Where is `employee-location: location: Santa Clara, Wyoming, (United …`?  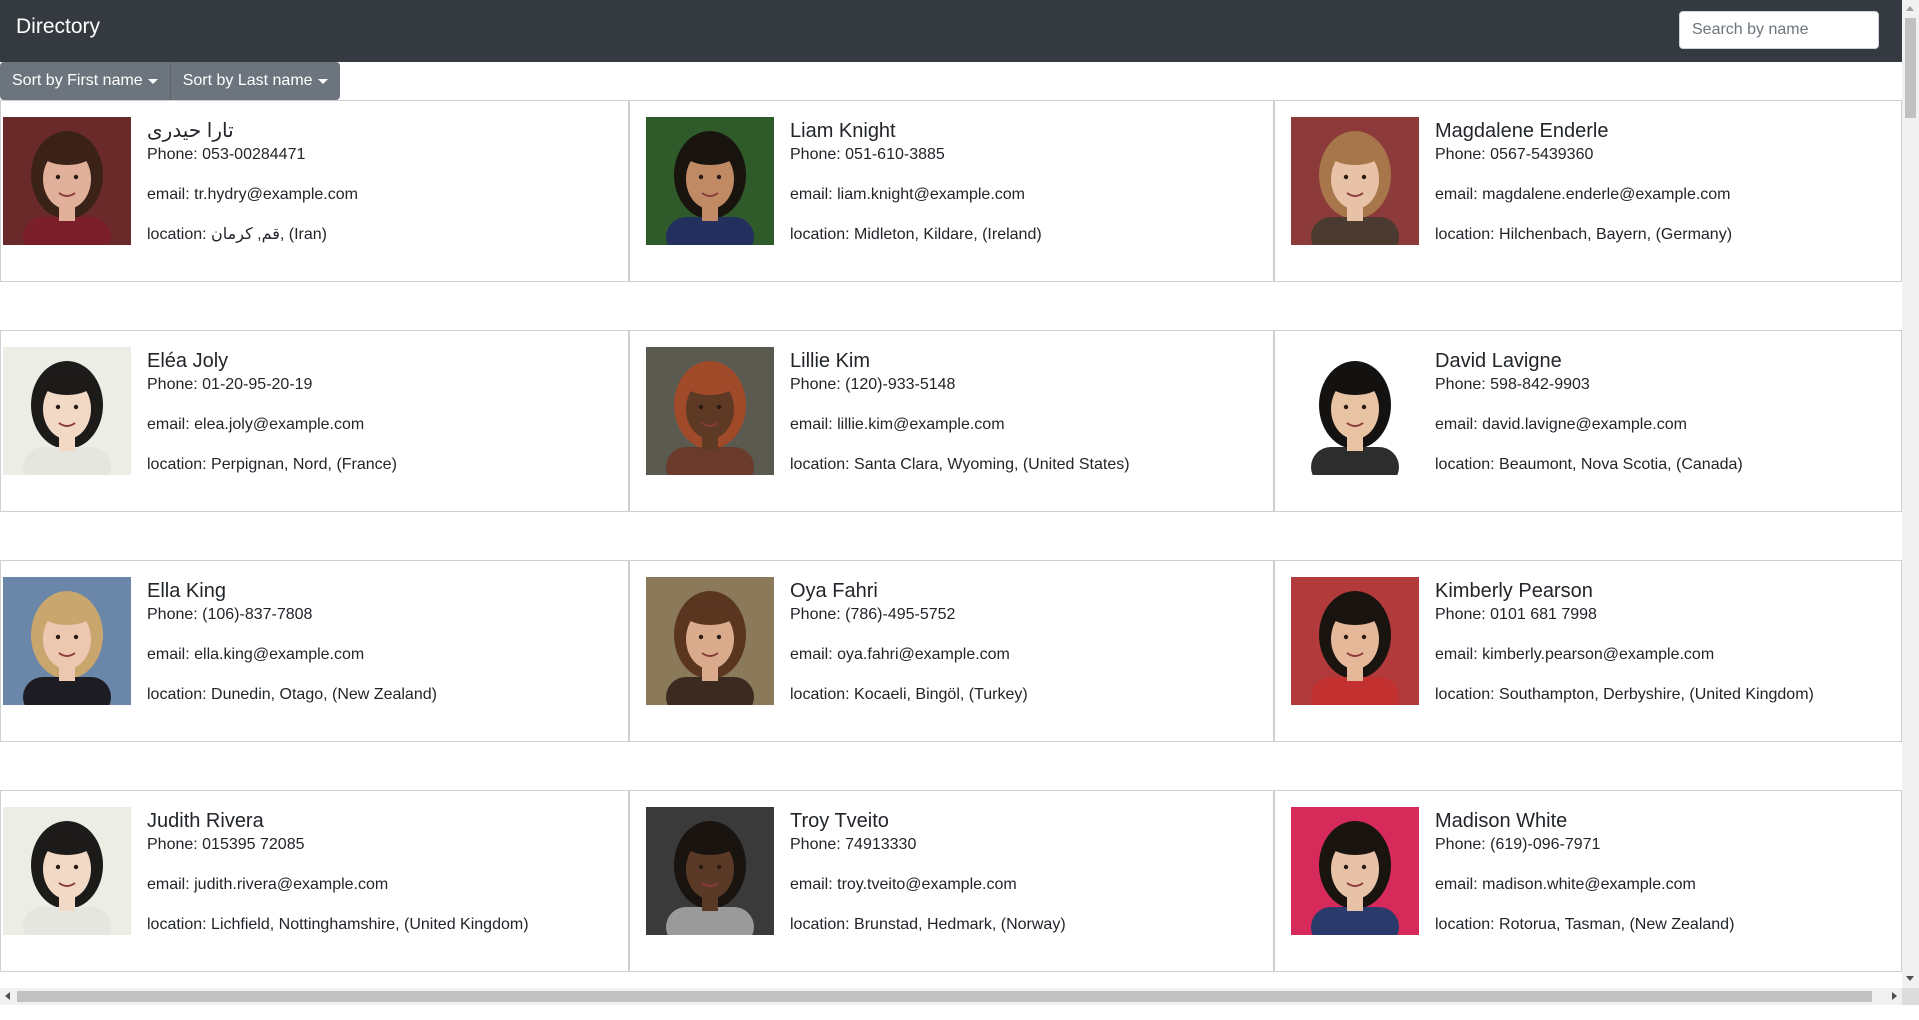
employee-location: location: Santa Clara, Wyoming, (United … is located at coordinates (960, 464).